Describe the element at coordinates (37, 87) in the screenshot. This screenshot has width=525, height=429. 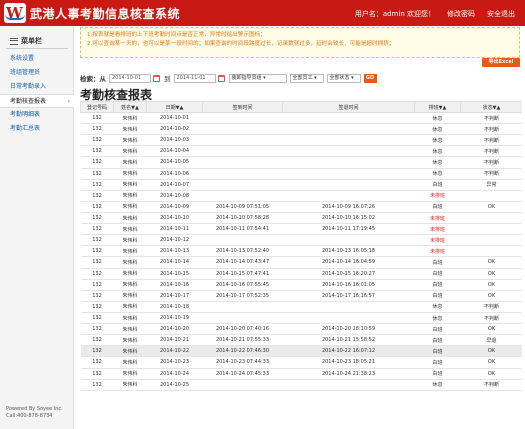
I see `sidebar-item-daily-entry: 日常考勤录入` at that location.